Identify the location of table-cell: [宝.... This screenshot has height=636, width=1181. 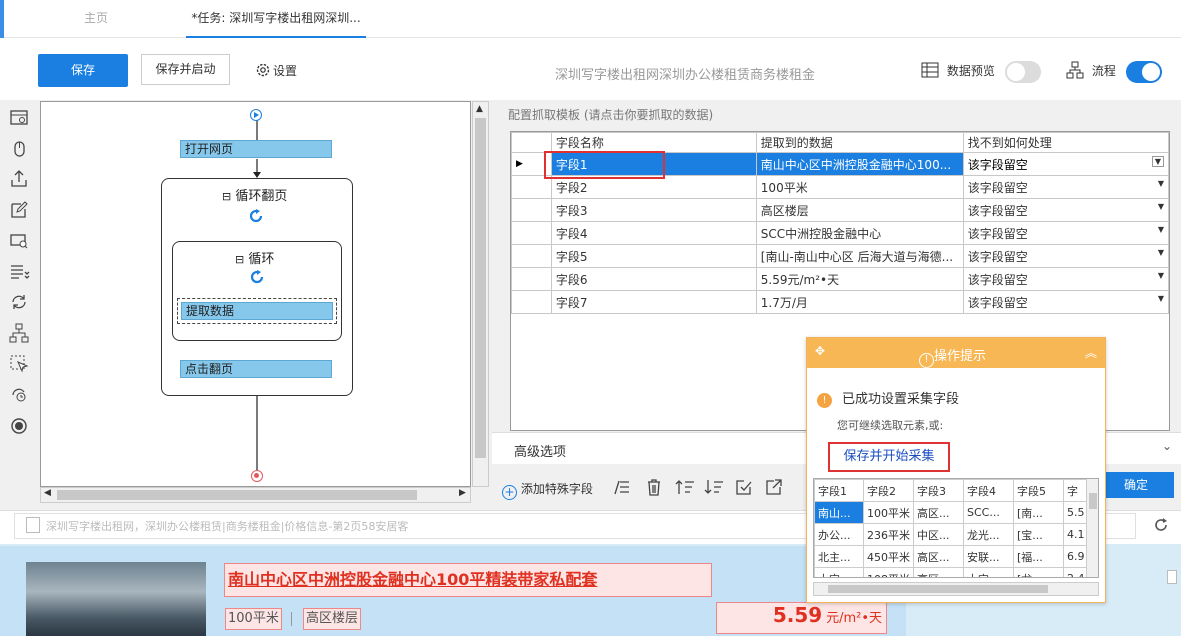
(1038, 534).